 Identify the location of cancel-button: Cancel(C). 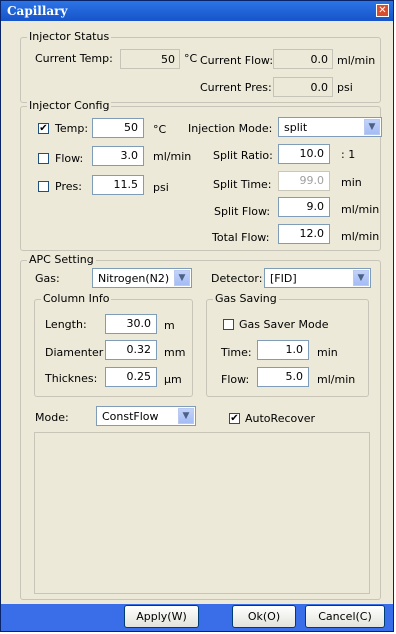
(345, 616).